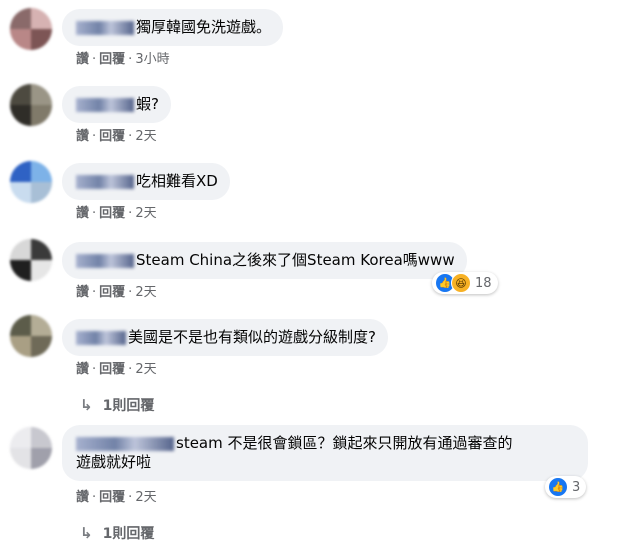 Image resolution: width=630 pixels, height=548 pixels. I want to click on reactions-summary: 👍 3, so click(566, 487).